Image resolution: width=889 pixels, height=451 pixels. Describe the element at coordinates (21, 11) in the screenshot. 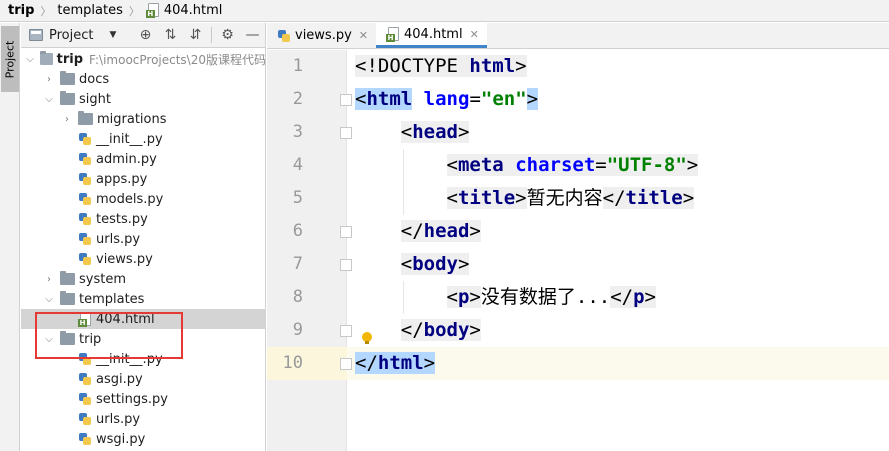

I see `breadcrumb-root: trip` at that location.